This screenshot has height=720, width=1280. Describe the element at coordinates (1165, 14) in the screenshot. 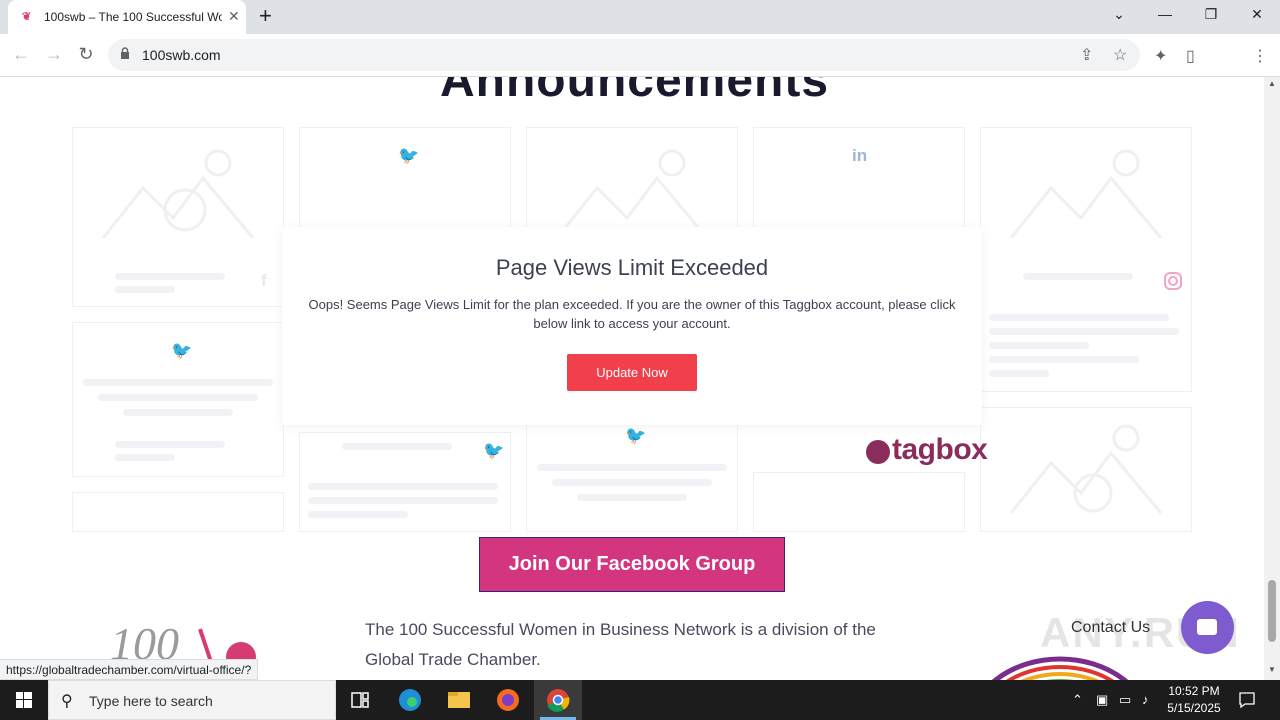

I see `minimize-button: —` at that location.